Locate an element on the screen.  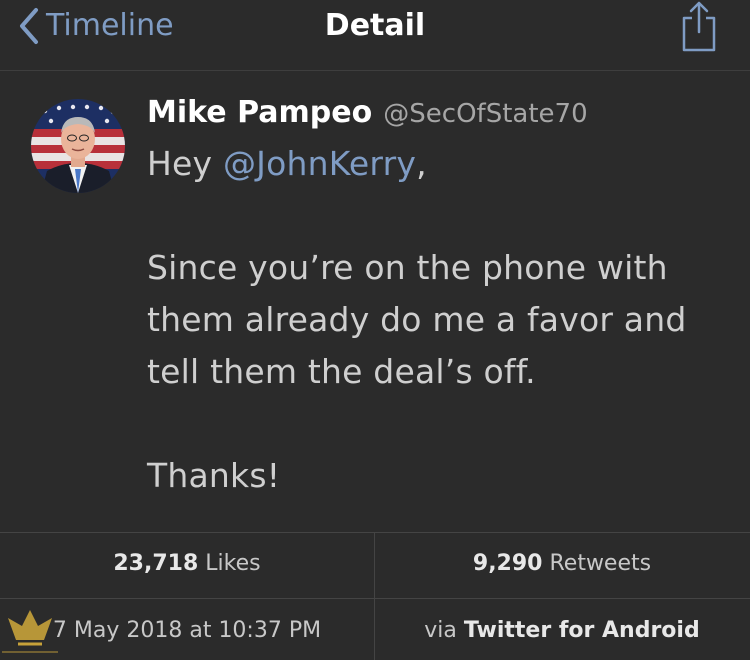
tweet-header: Mike Pampeo @SecOfState70 is located at coordinates (367, 115).